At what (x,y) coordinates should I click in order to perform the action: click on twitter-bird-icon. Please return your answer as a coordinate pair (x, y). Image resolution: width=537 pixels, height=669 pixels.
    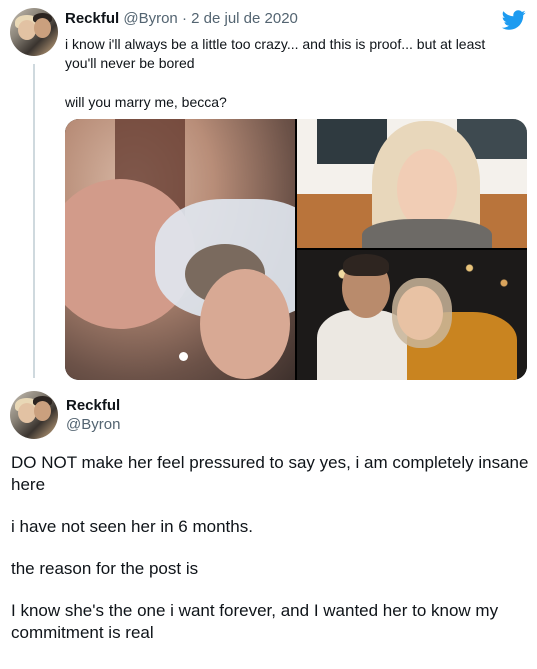
    Looking at the image, I should click on (514, 20).